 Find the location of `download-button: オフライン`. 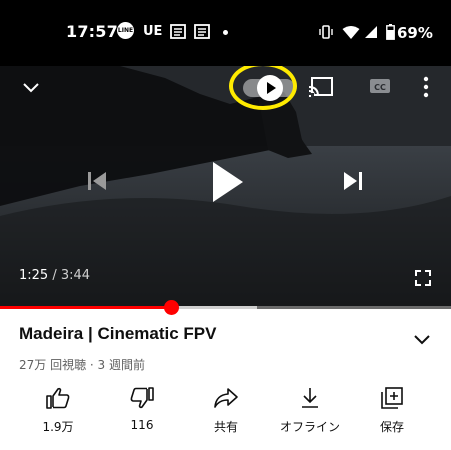

download-button: オフライン is located at coordinates (310, 410).